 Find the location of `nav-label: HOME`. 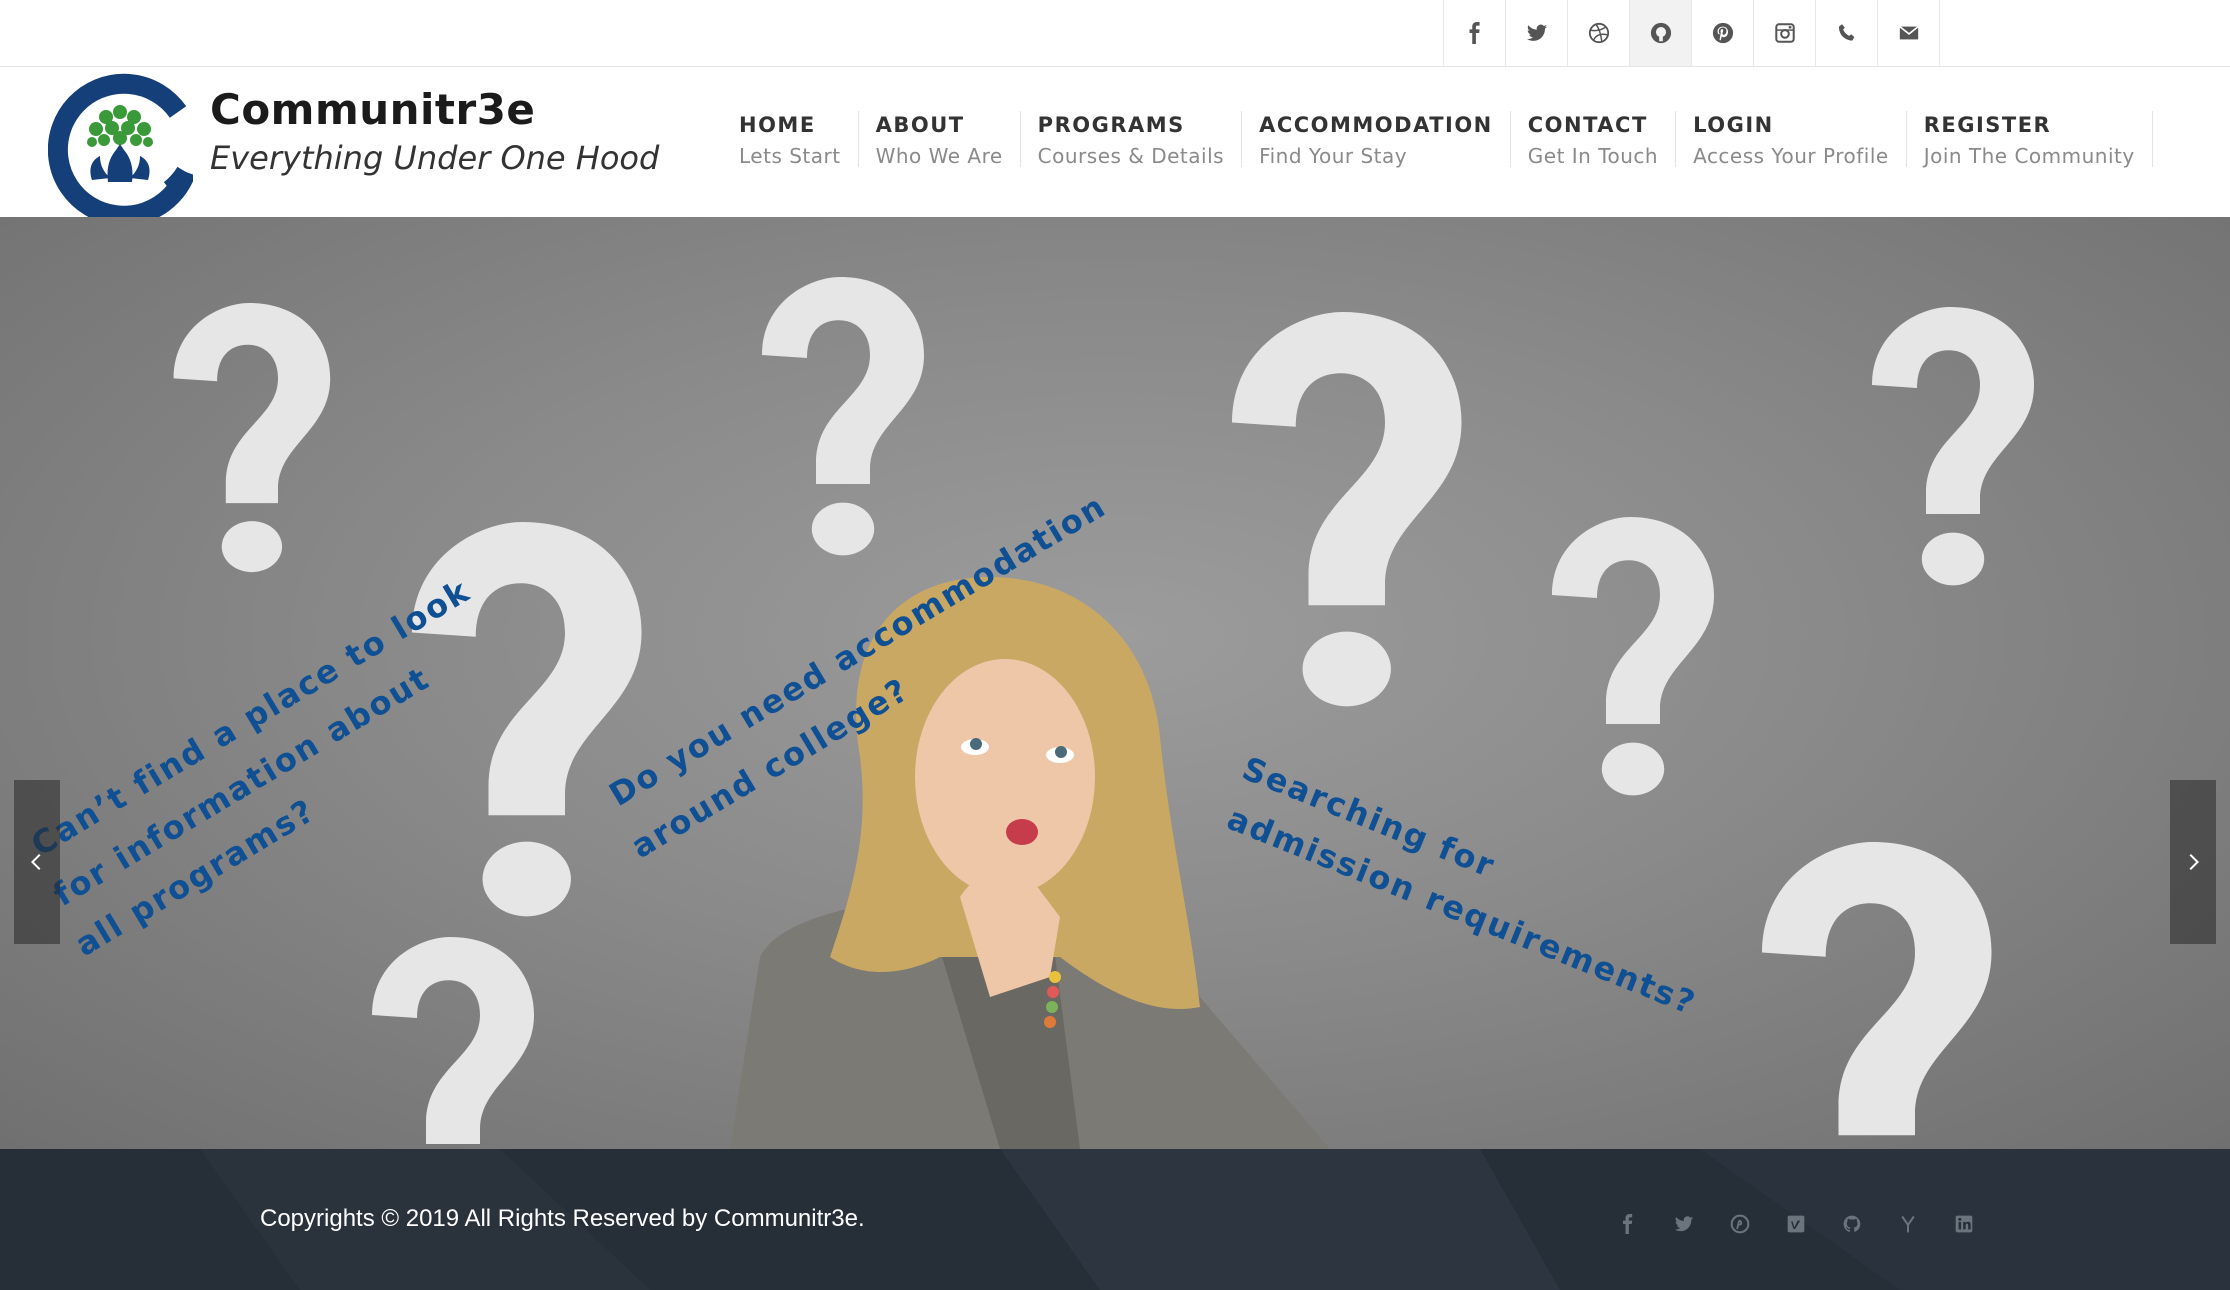

nav-label: HOME is located at coordinates (777, 125).